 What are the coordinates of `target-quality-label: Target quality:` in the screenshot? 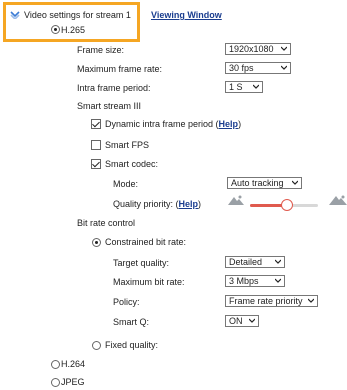 It's located at (141, 263).